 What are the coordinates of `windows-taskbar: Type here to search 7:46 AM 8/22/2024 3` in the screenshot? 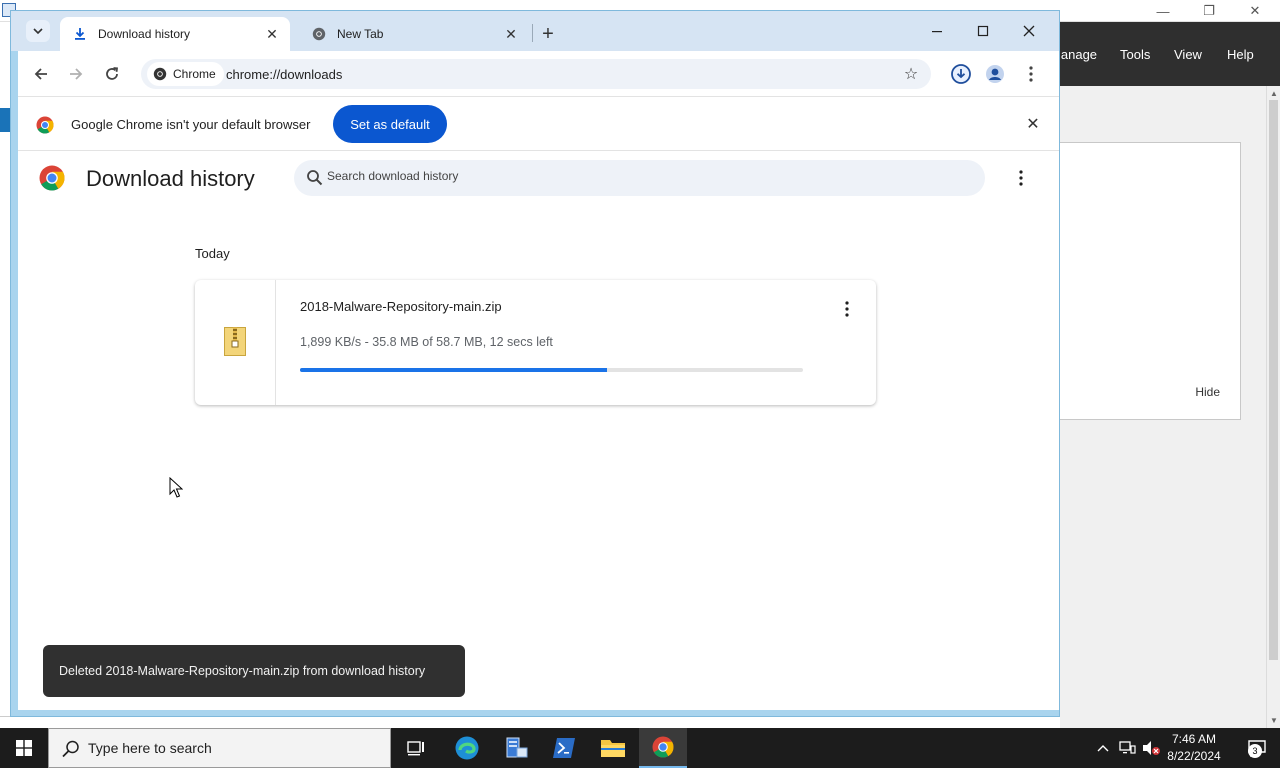 It's located at (640, 748).